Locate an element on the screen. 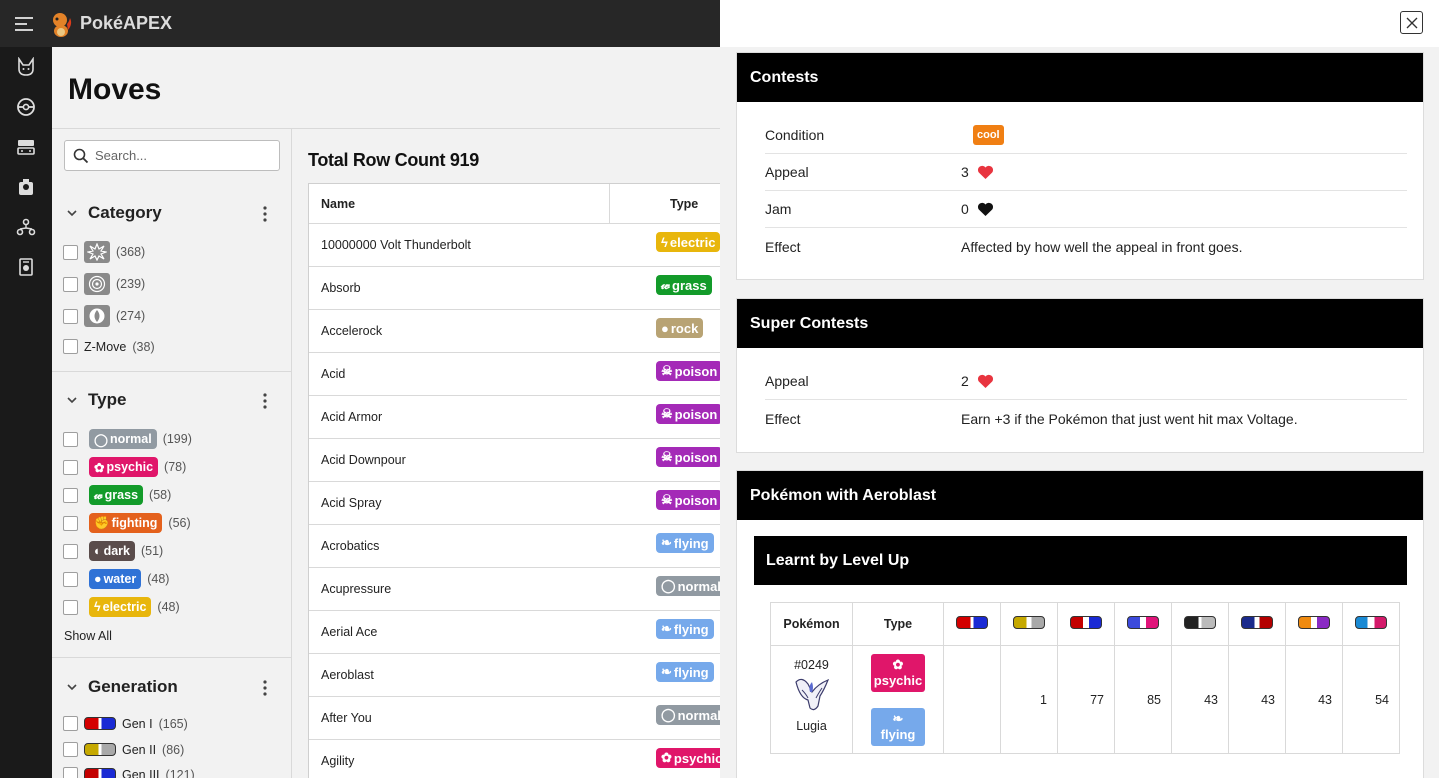 The width and height of the screenshot is (1439, 778). nav-games is located at coordinates (26, 147).